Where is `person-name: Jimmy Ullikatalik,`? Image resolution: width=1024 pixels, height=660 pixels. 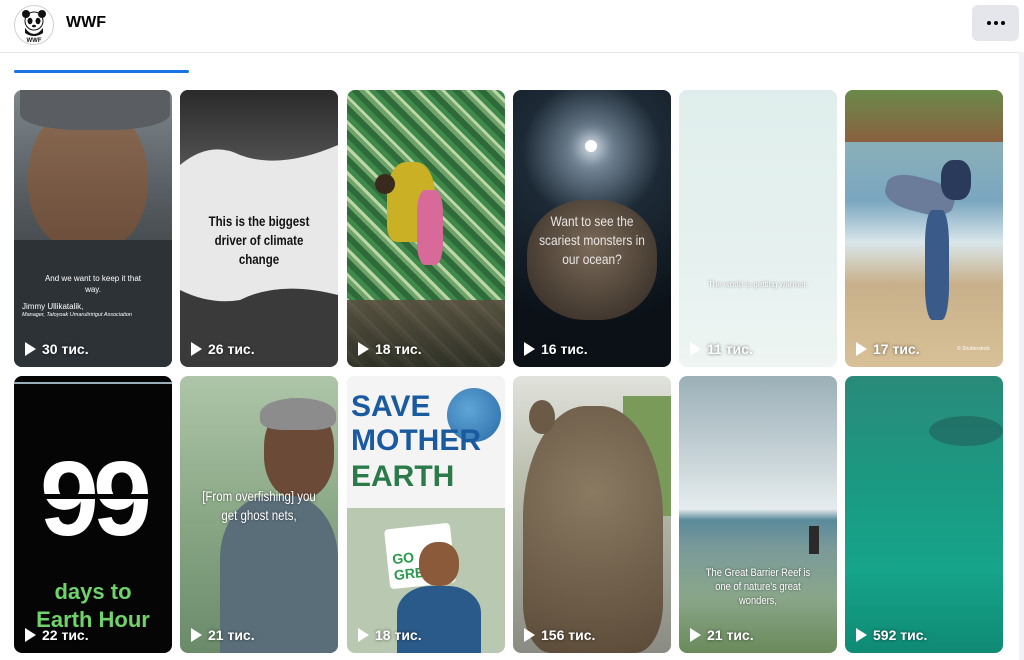
person-name: Jimmy Ullikatalik, is located at coordinates (53, 306).